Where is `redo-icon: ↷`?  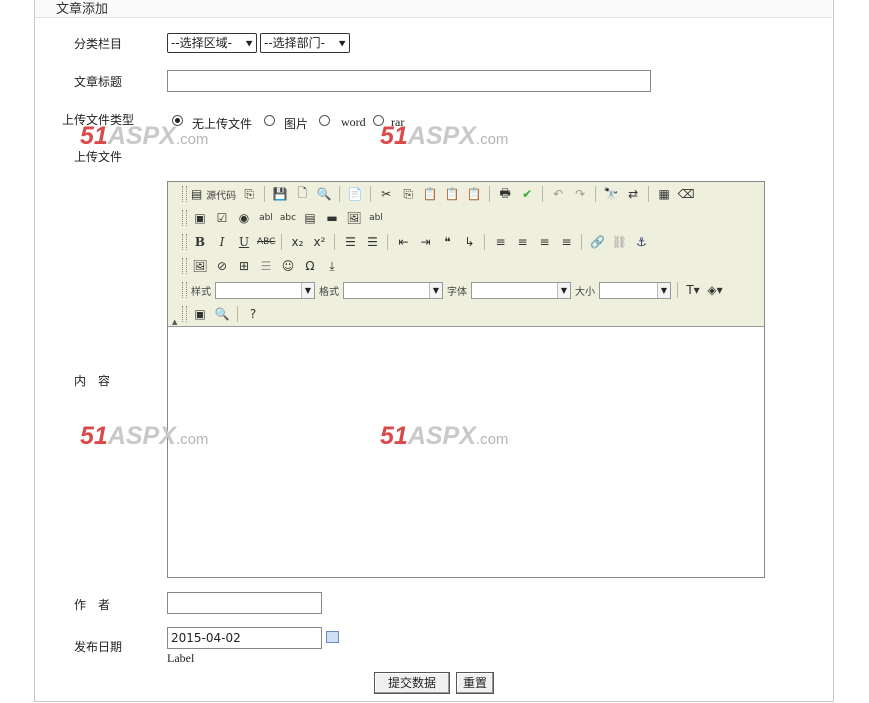
redo-icon: ↷ is located at coordinates (580, 194).